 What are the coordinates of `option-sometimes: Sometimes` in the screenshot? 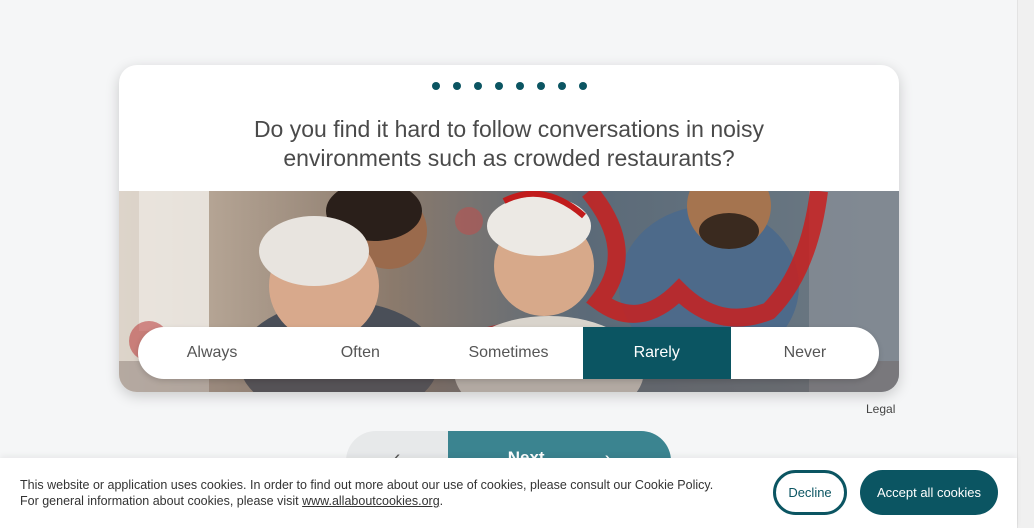 It's located at (508, 353).